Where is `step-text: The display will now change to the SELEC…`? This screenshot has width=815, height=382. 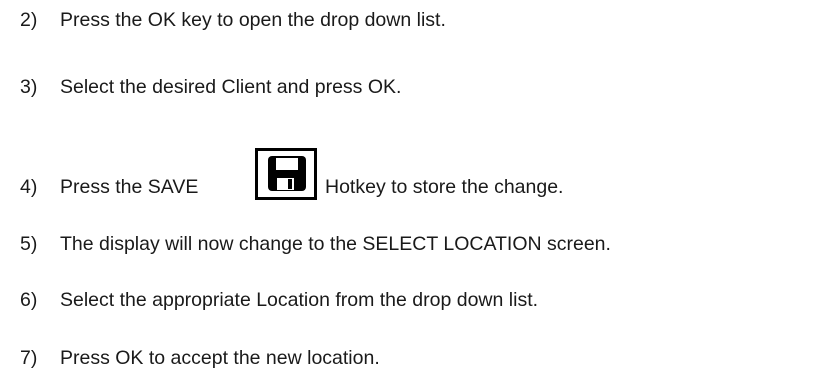 step-text: The display will now change to the SELEC… is located at coordinates (335, 244).